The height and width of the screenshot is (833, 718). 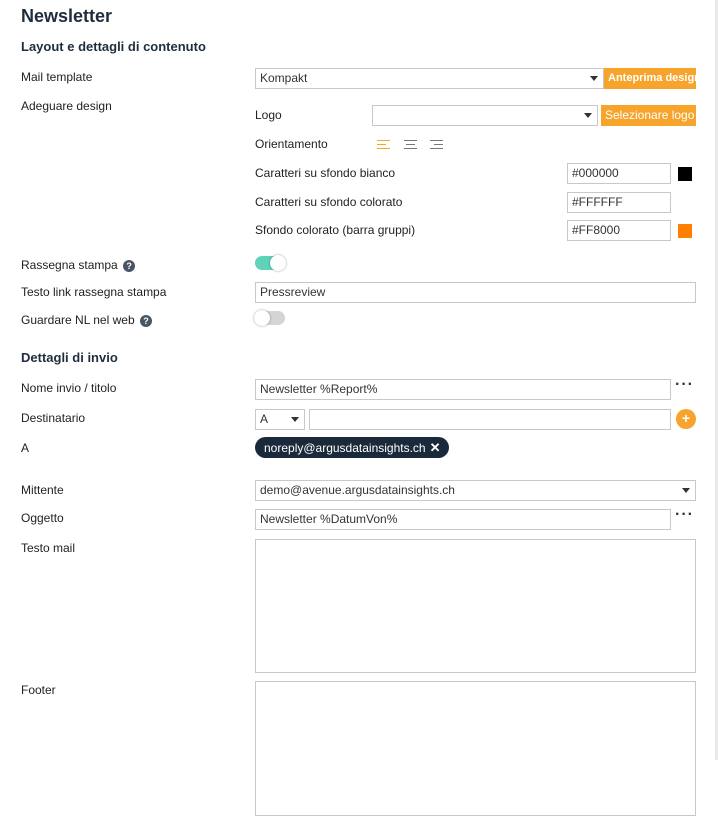 What do you see at coordinates (25, 448) in the screenshot?
I see `to-label: A` at bounding box center [25, 448].